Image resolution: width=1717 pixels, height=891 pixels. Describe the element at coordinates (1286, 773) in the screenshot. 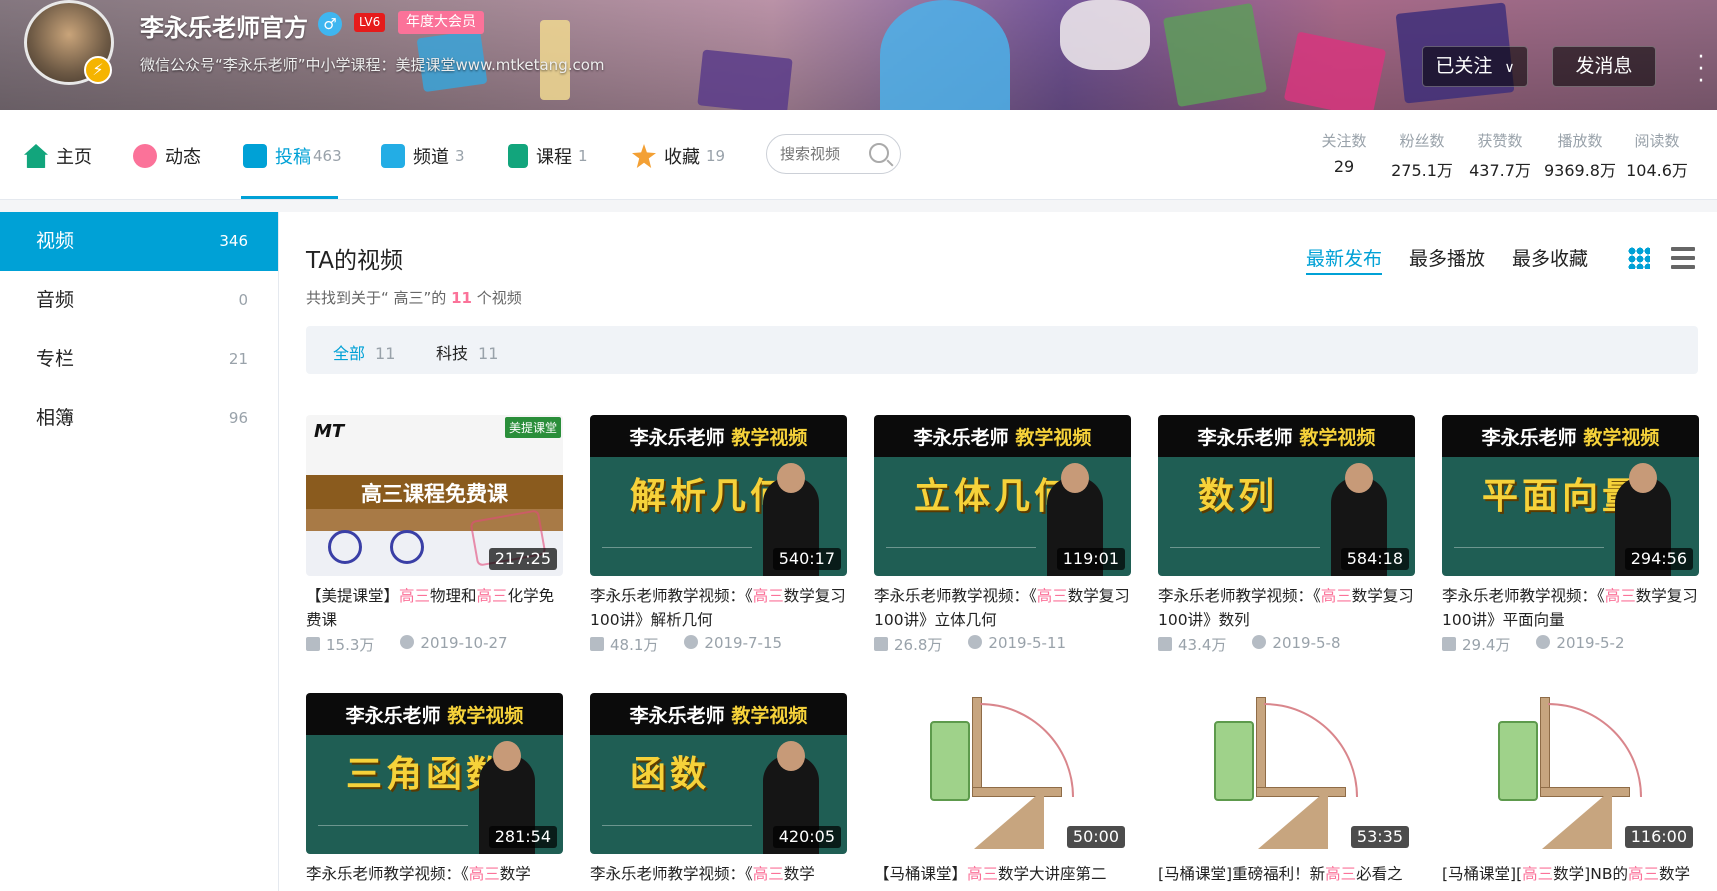

I see `video-thumbnail: 53:35` at that location.